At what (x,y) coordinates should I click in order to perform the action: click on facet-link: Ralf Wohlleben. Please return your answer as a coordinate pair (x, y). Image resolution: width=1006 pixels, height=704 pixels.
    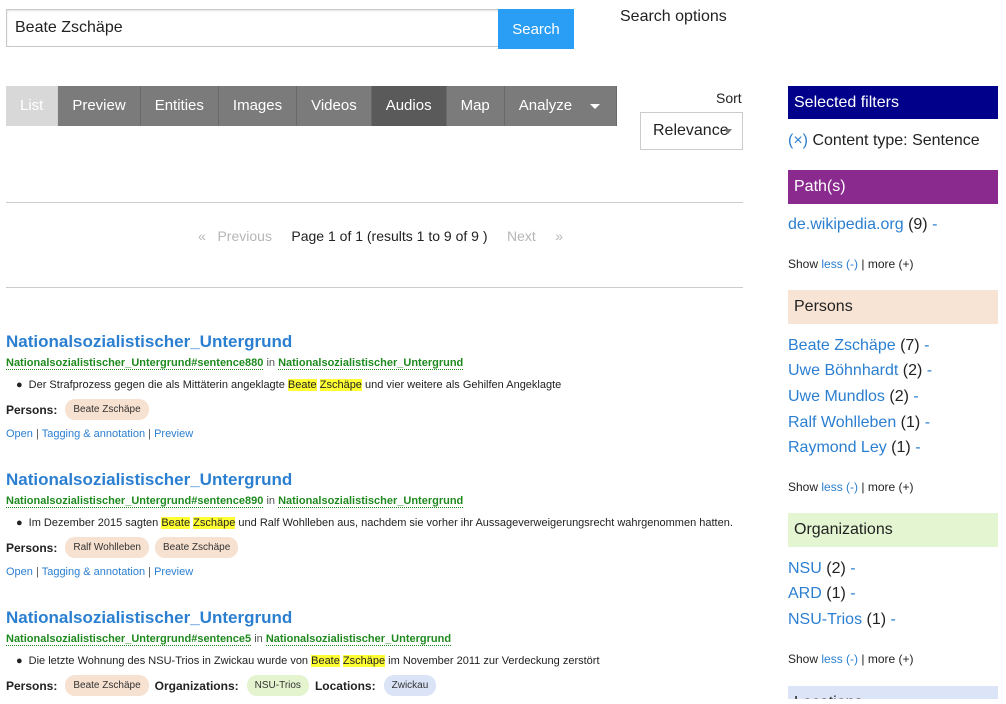
    Looking at the image, I should click on (842, 422).